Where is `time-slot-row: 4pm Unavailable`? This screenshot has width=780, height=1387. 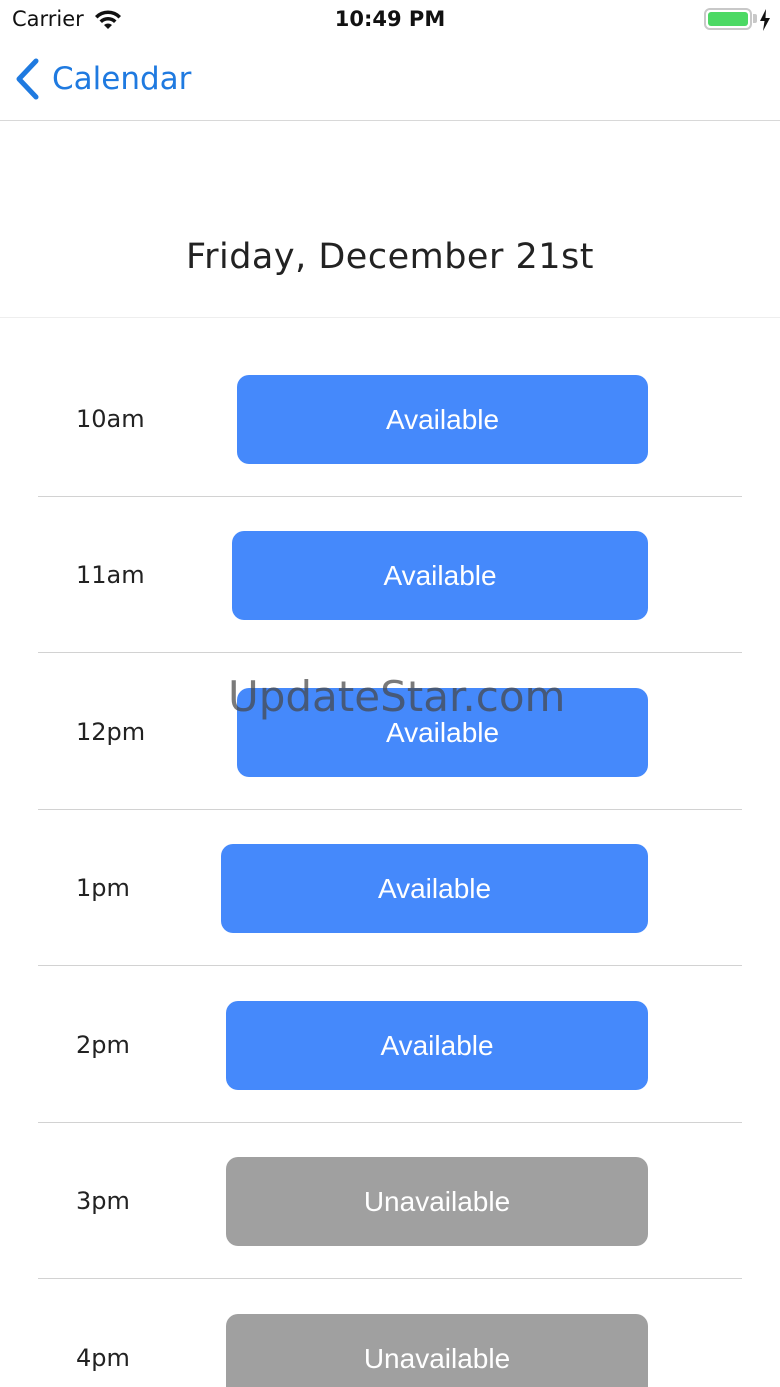 time-slot-row: 4pm Unavailable is located at coordinates (390, 1333).